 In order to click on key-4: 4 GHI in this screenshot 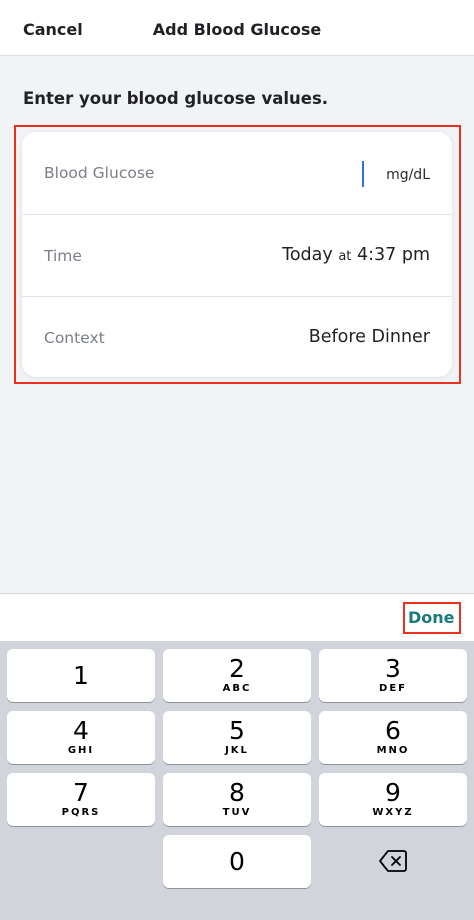, I will do `click(81, 737)`.